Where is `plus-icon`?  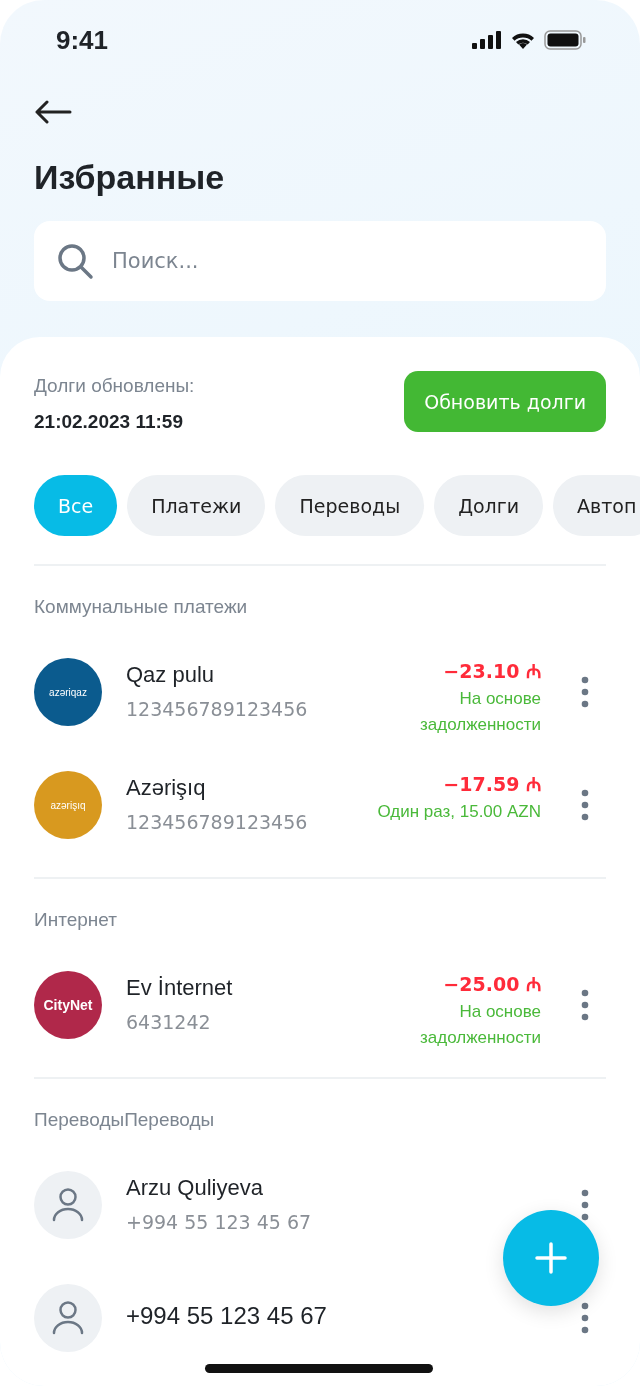 plus-icon is located at coordinates (551, 1258).